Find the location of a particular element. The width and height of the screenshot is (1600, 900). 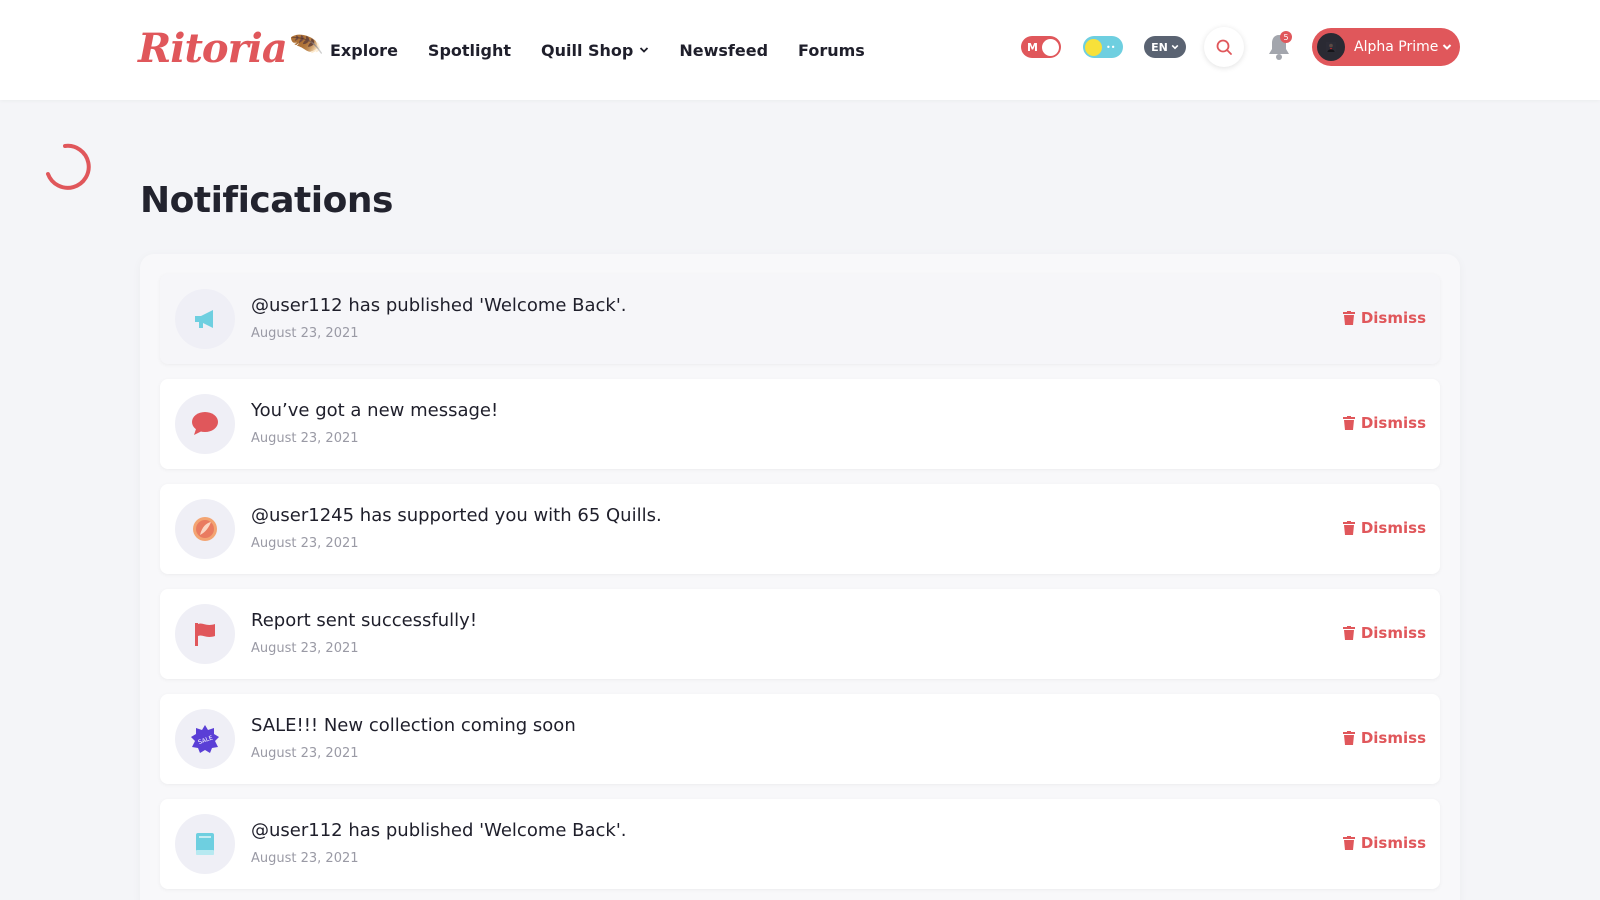

nav-label: Explore is located at coordinates (364, 50).